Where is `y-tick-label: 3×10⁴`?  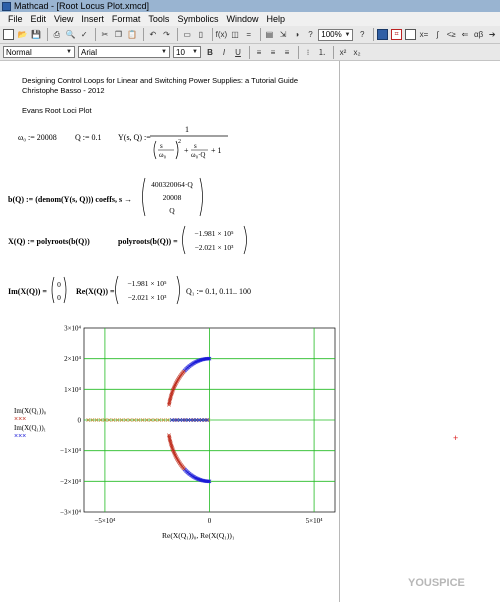 y-tick-label: 3×10⁴ is located at coordinates (72, 329).